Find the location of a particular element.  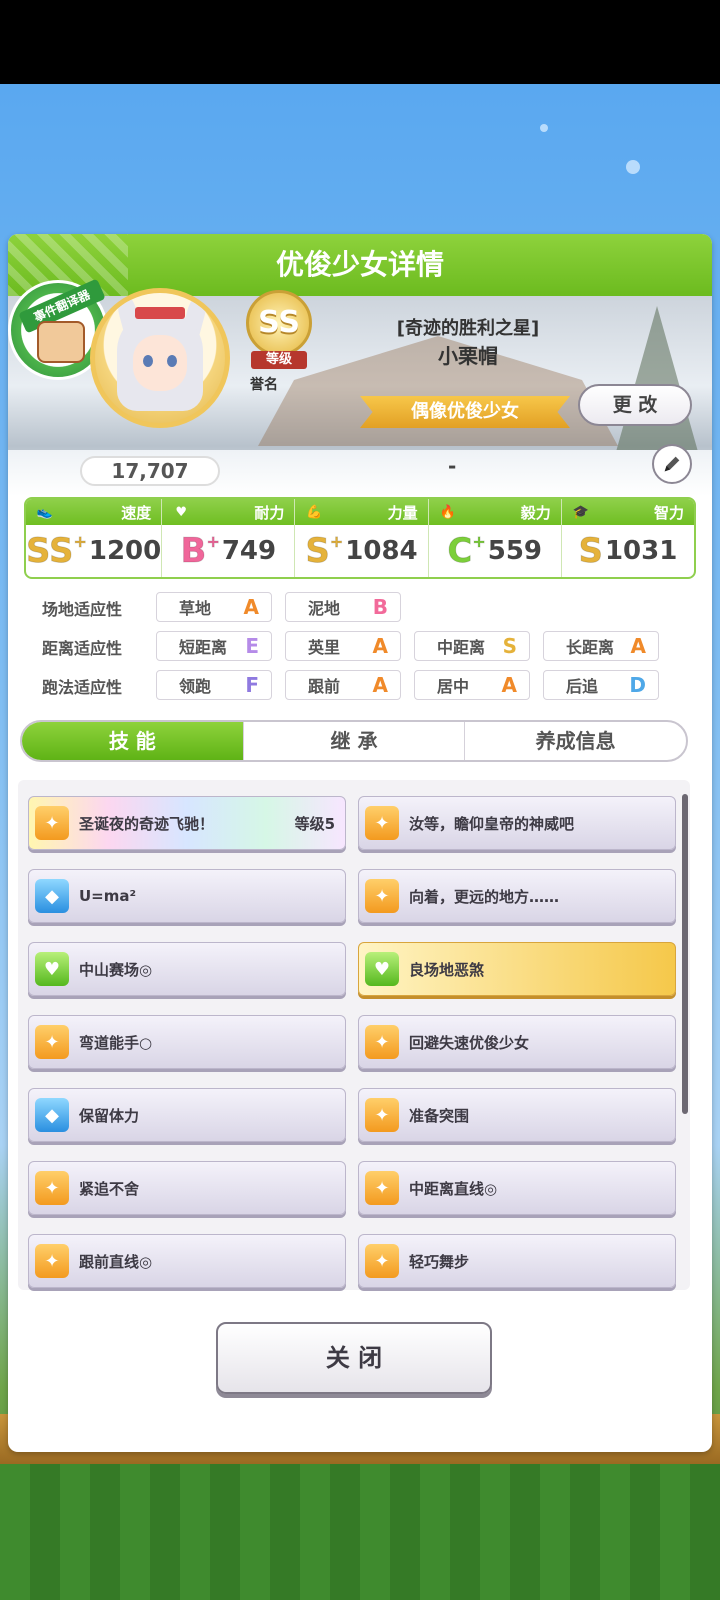

skill-blue-icon: ◆ is located at coordinates (52, 896).